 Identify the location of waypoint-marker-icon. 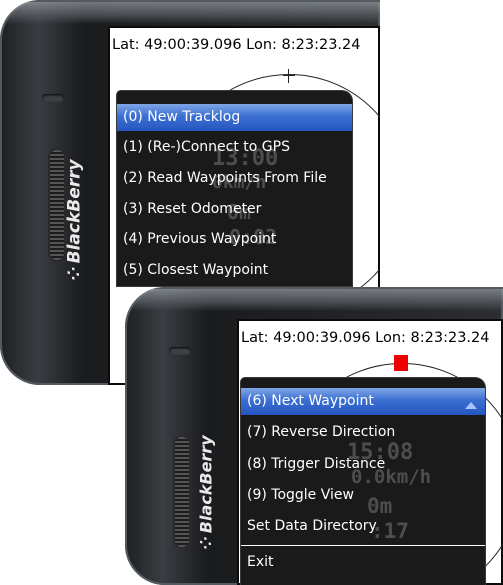
(401, 363).